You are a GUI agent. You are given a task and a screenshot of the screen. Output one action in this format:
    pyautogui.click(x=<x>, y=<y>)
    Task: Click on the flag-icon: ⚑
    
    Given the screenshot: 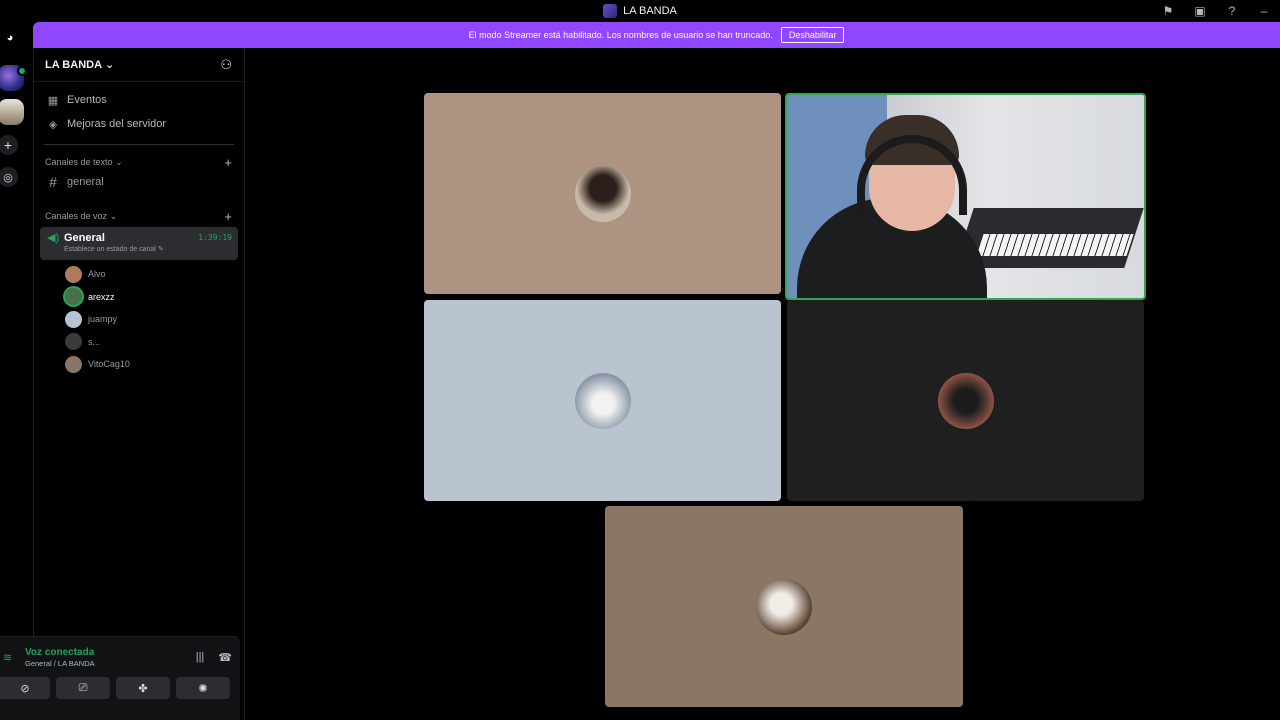 What is the action you would take?
    pyautogui.click(x=1168, y=11)
    